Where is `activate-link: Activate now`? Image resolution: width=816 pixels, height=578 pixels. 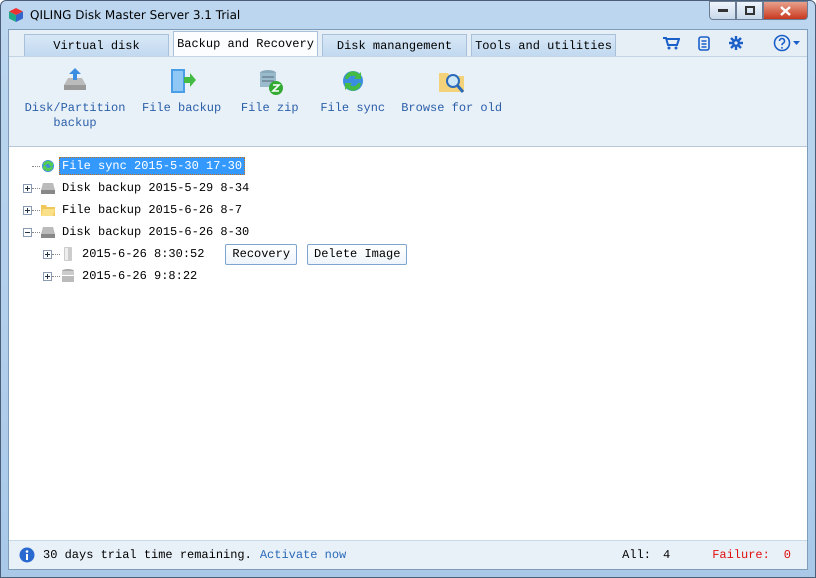 activate-link: Activate now is located at coordinates (303, 555).